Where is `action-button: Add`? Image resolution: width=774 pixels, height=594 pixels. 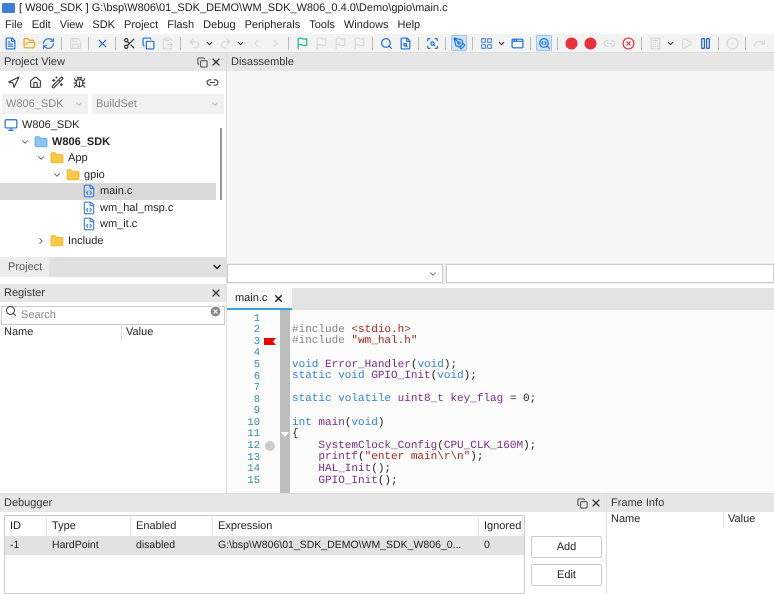
action-button: Add is located at coordinates (566, 547).